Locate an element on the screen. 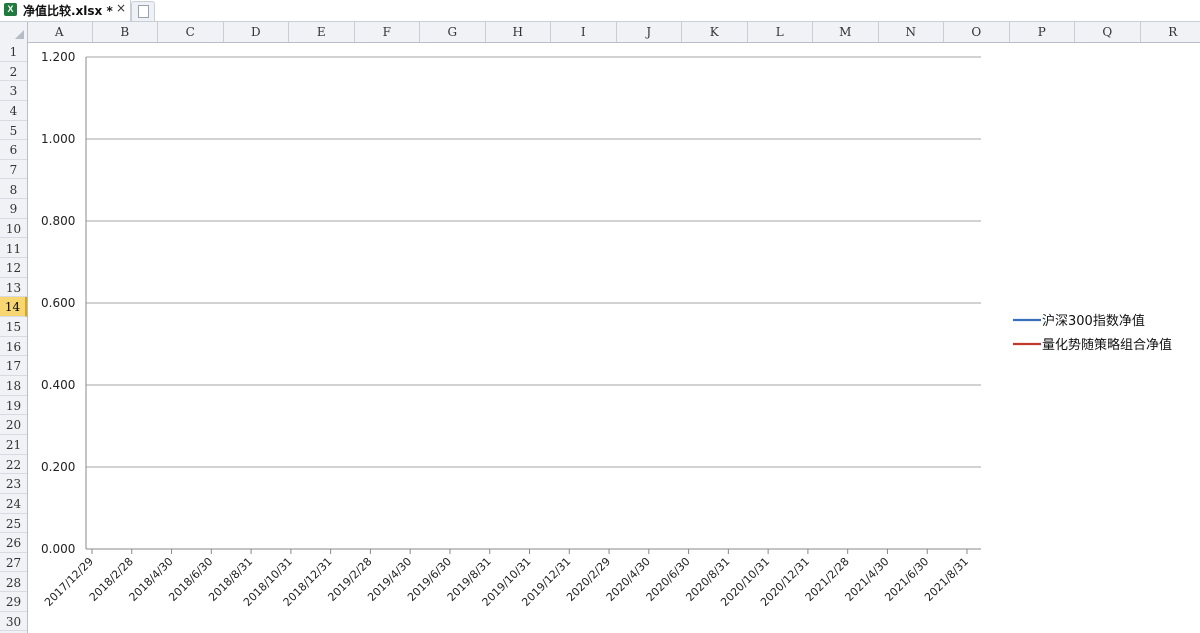 The image size is (1200, 633). legend-label-1: 沪深300指数净值 is located at coordinates (1093, 321).